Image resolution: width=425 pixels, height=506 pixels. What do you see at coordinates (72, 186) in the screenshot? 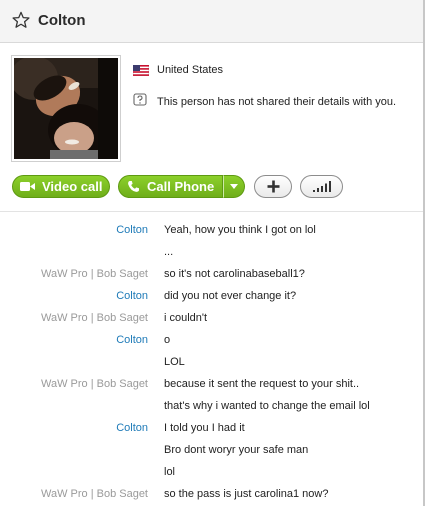
I see `video-call-label: Video call` at bounding box center [72, 186].